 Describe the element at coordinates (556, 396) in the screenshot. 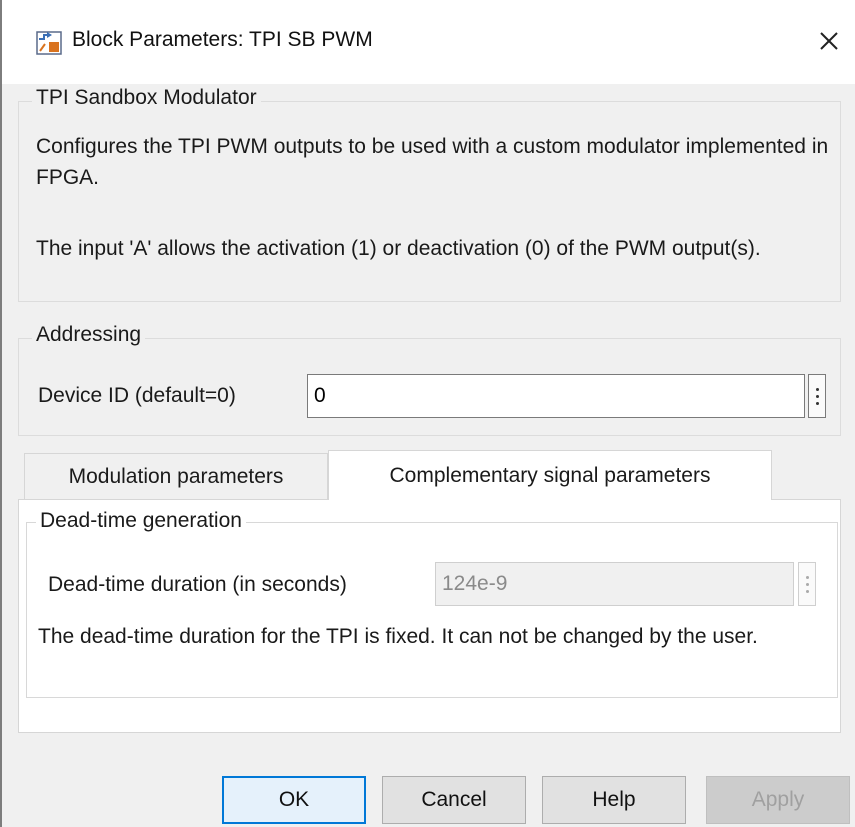

I see `device-id-input` at that location.